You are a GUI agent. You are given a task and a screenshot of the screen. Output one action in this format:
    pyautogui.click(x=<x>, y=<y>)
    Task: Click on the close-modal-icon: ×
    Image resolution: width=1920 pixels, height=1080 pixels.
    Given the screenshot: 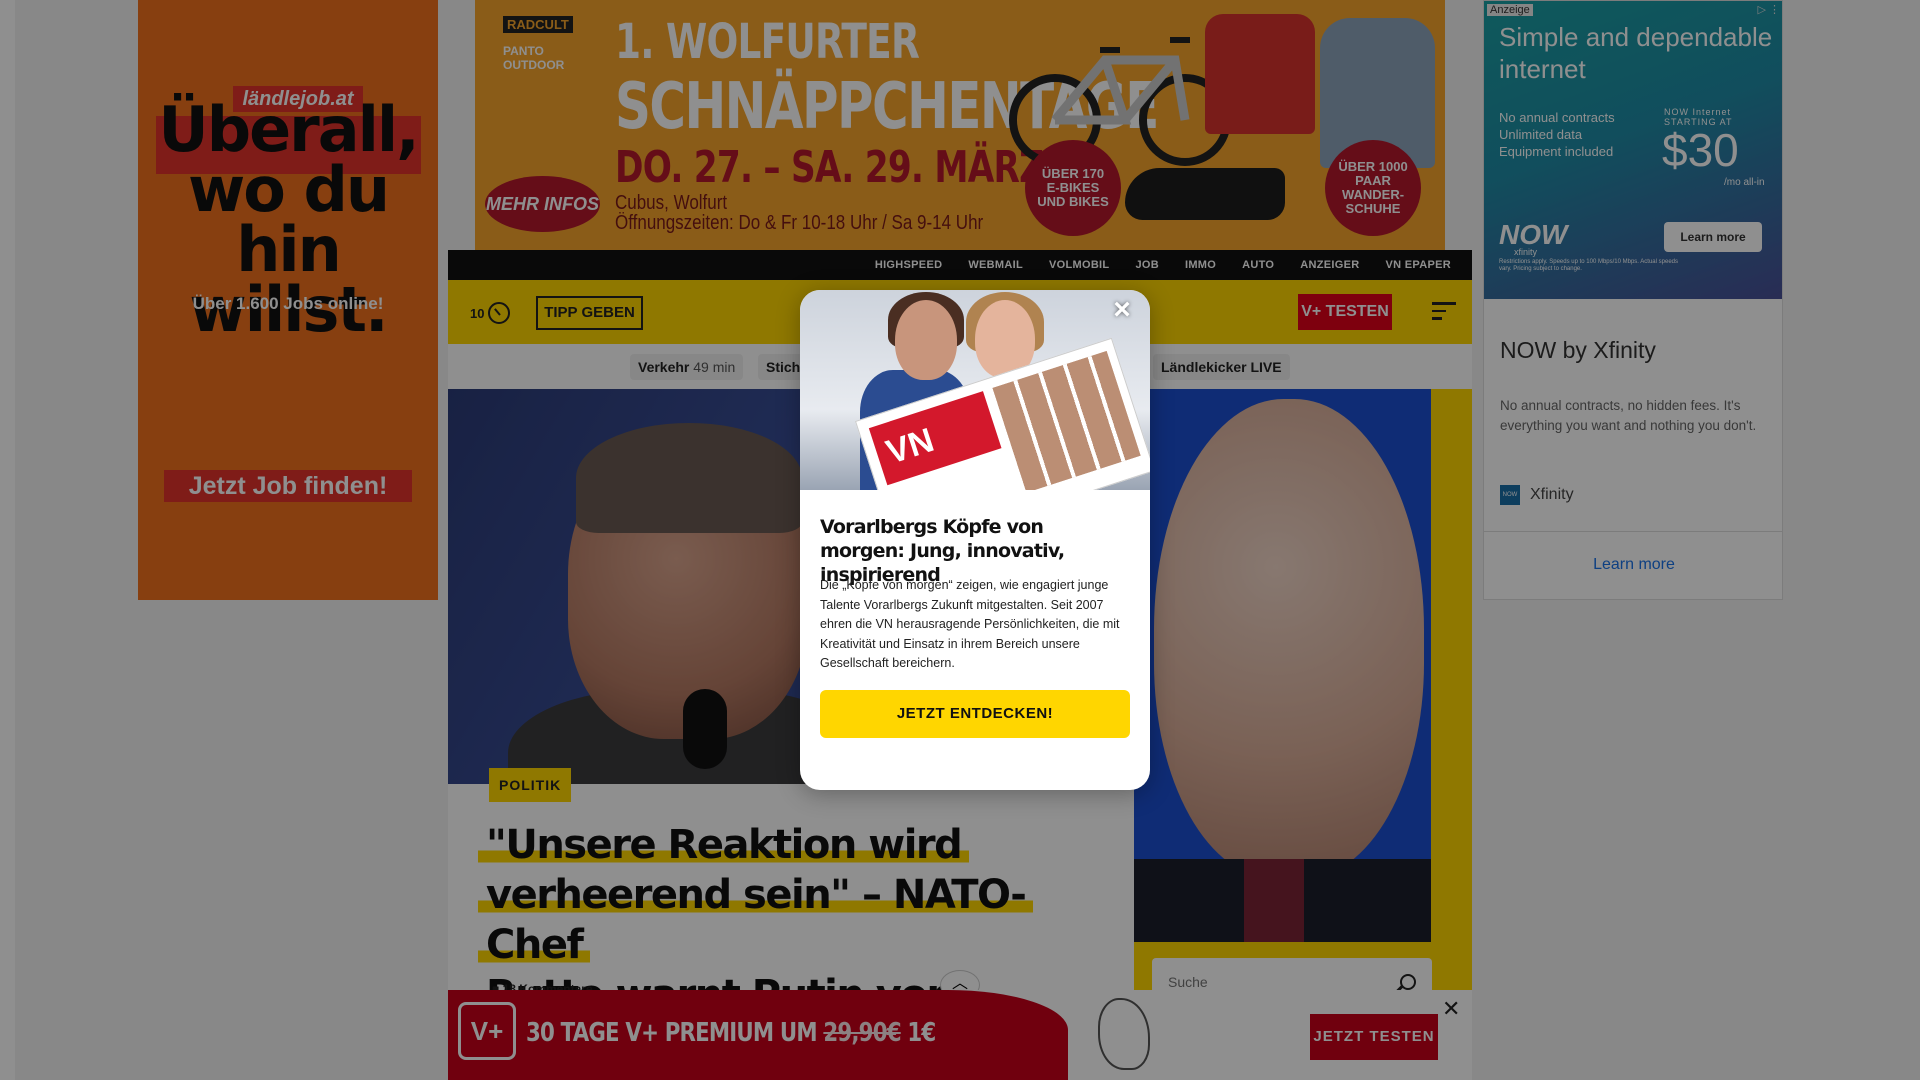 What is the action you would take?
    pyautogui.click(x=1122, y=311)
    